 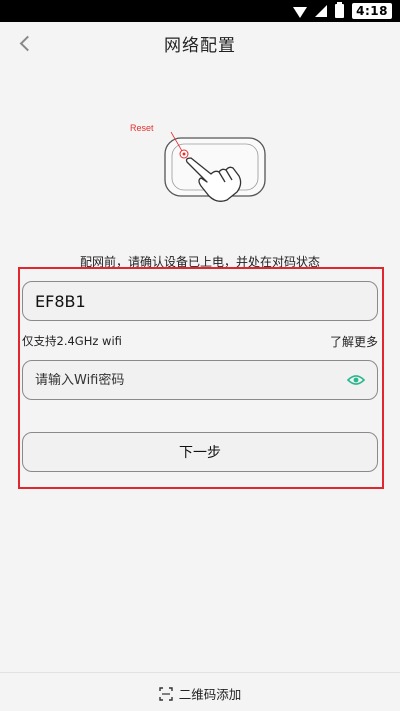 I want to click on signal-icon, so click(x=321, y=11).